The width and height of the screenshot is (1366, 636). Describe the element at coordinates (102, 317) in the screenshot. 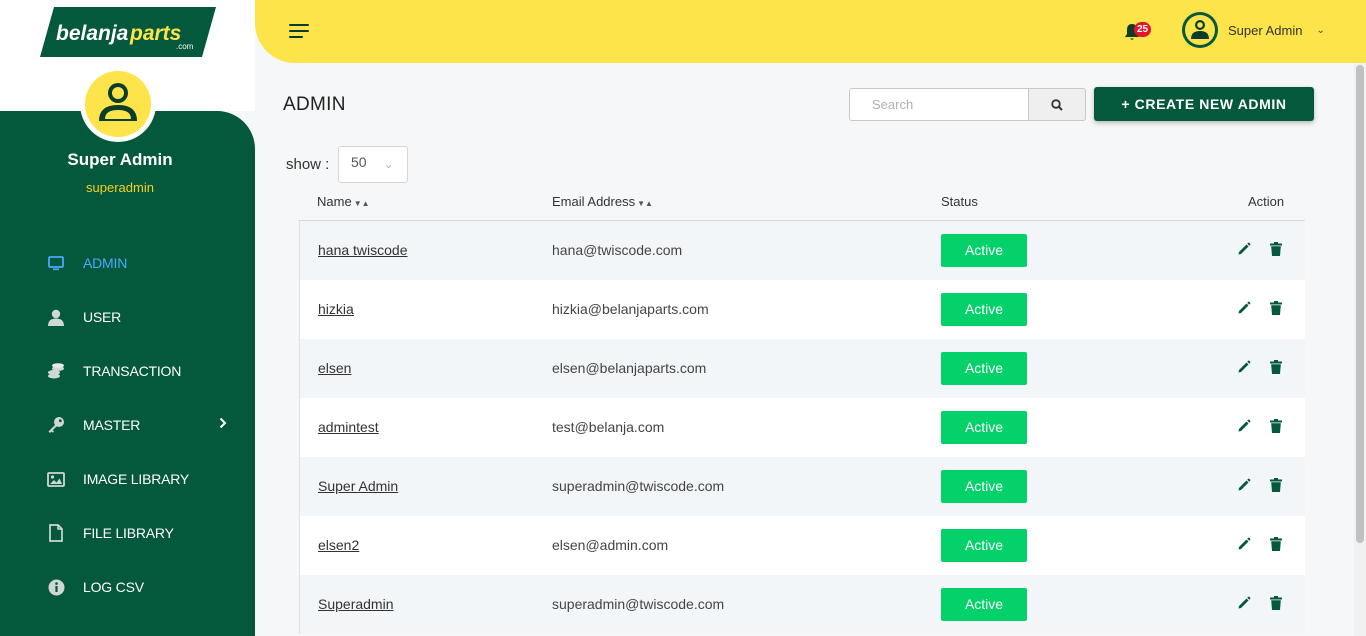

I see `sidebar-item-label: USER` at that location.